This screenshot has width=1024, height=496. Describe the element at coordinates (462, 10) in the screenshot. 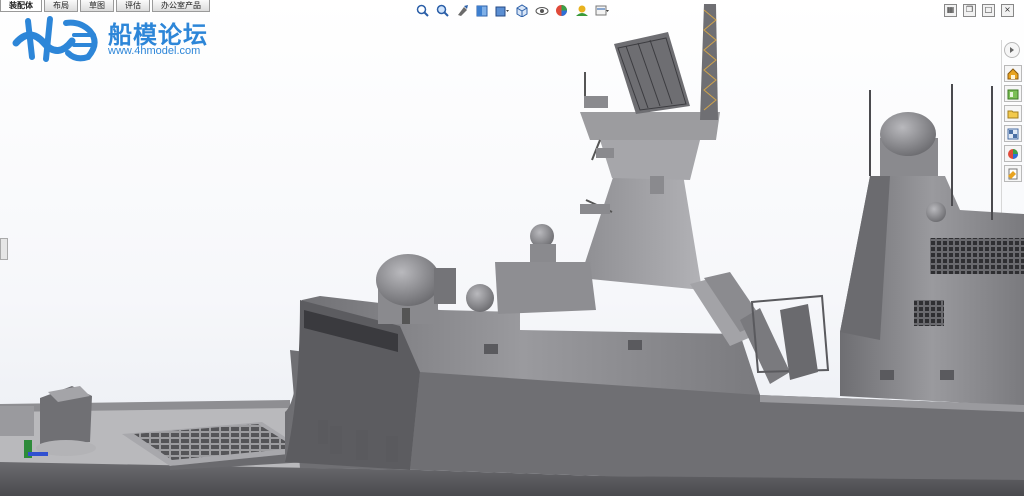

I see `previous-view-icon` at that location.